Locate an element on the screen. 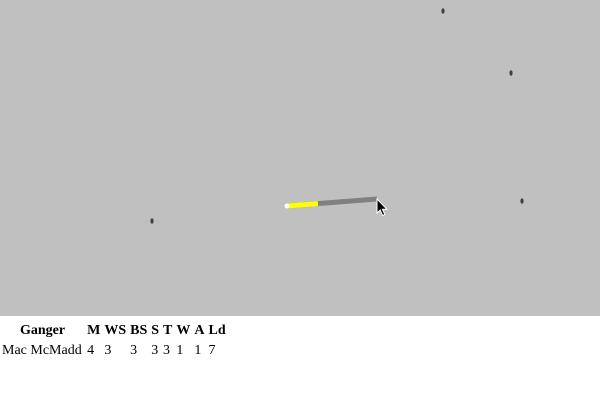  header-bs: BS is located at coordinates (139, 330).